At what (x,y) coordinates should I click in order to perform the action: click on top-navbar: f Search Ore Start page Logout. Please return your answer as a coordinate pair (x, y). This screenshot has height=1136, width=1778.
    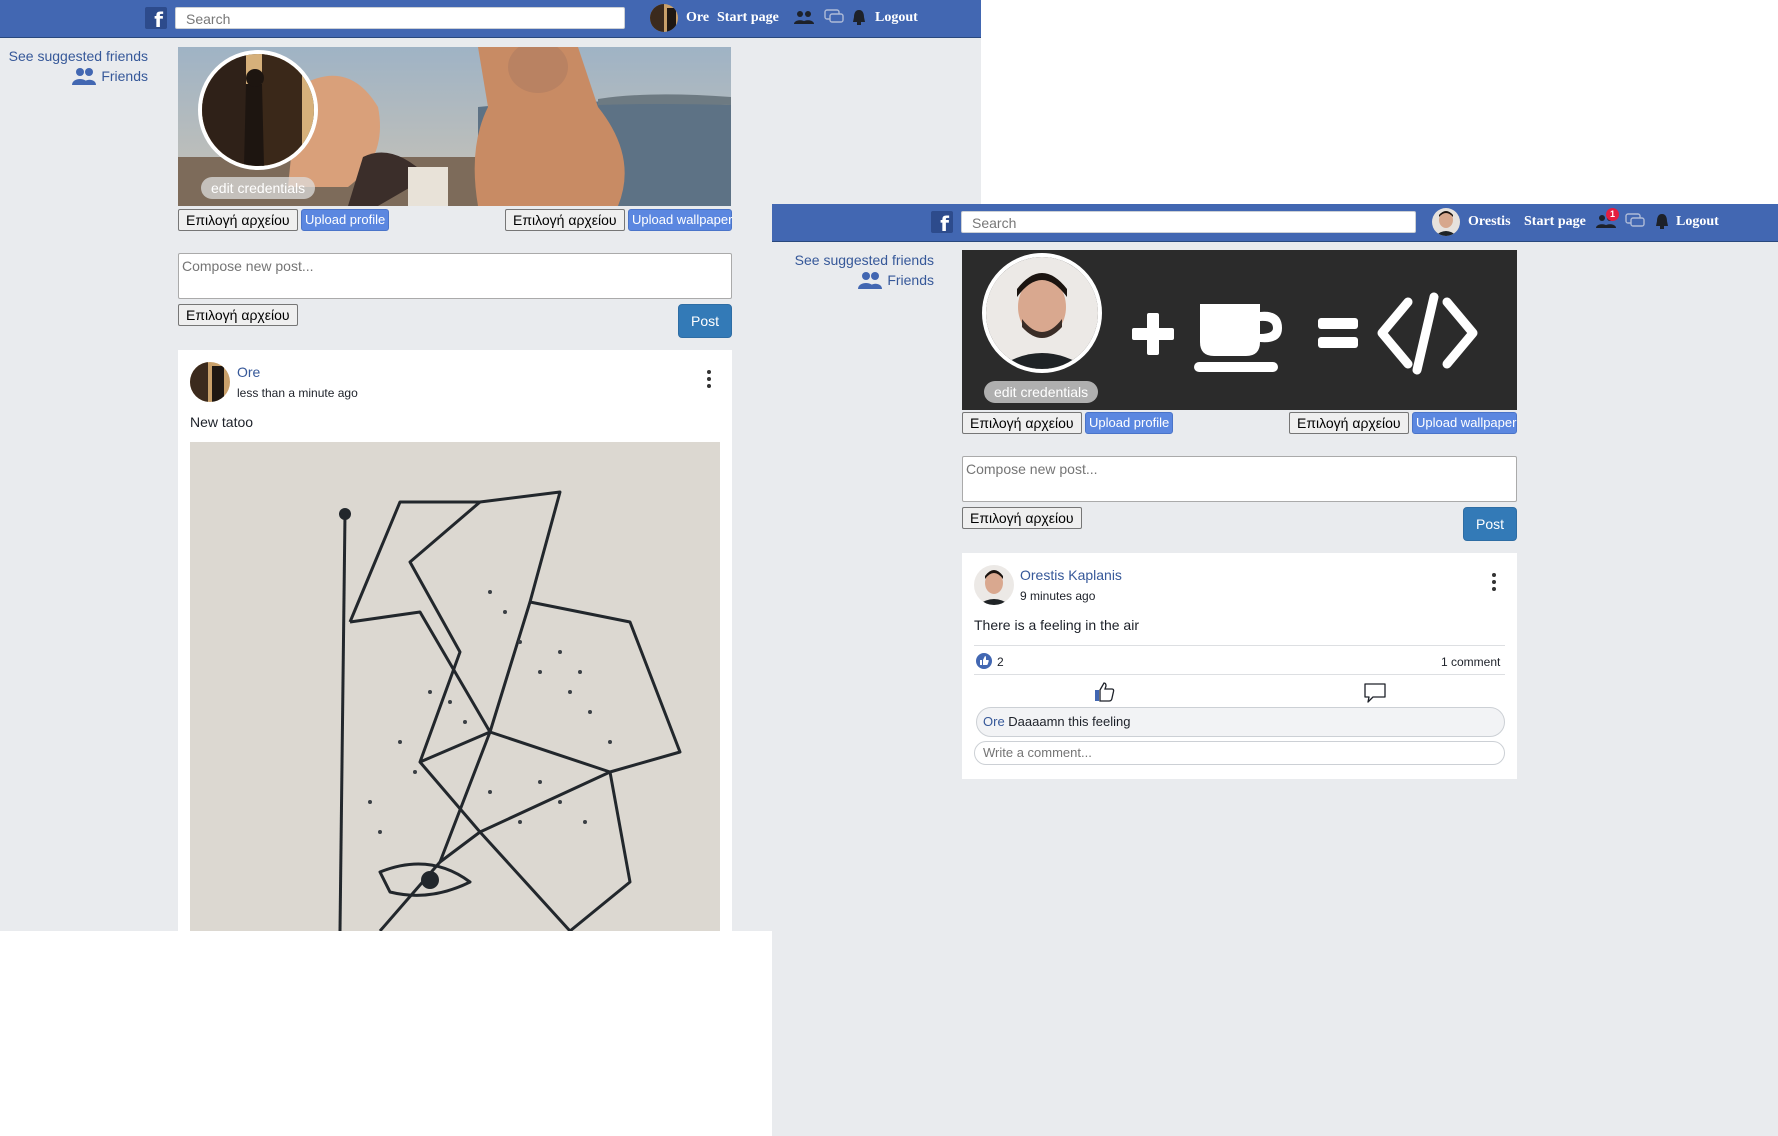
    Looking at the image, I should click on (490, 19).